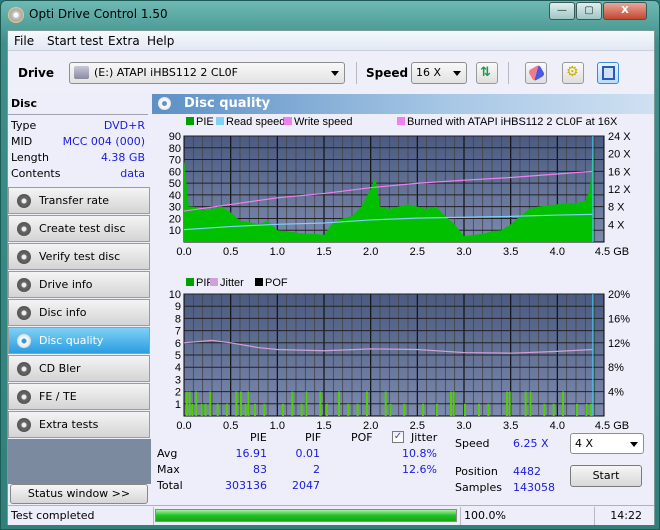  Describe the element at coordinates (122, 157) in the screenshot. I see `disc-length-value: 4.38 GB` at that location.